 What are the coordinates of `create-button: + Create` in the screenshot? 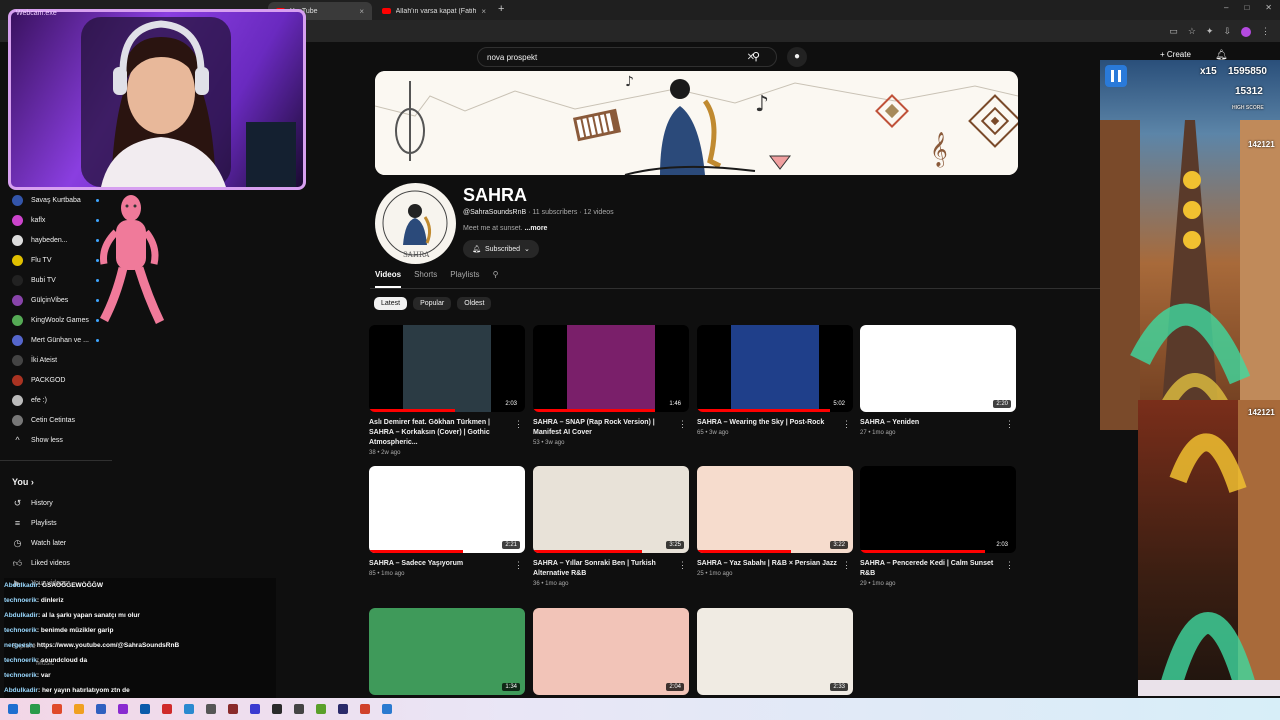 It's located at (1175, 54).